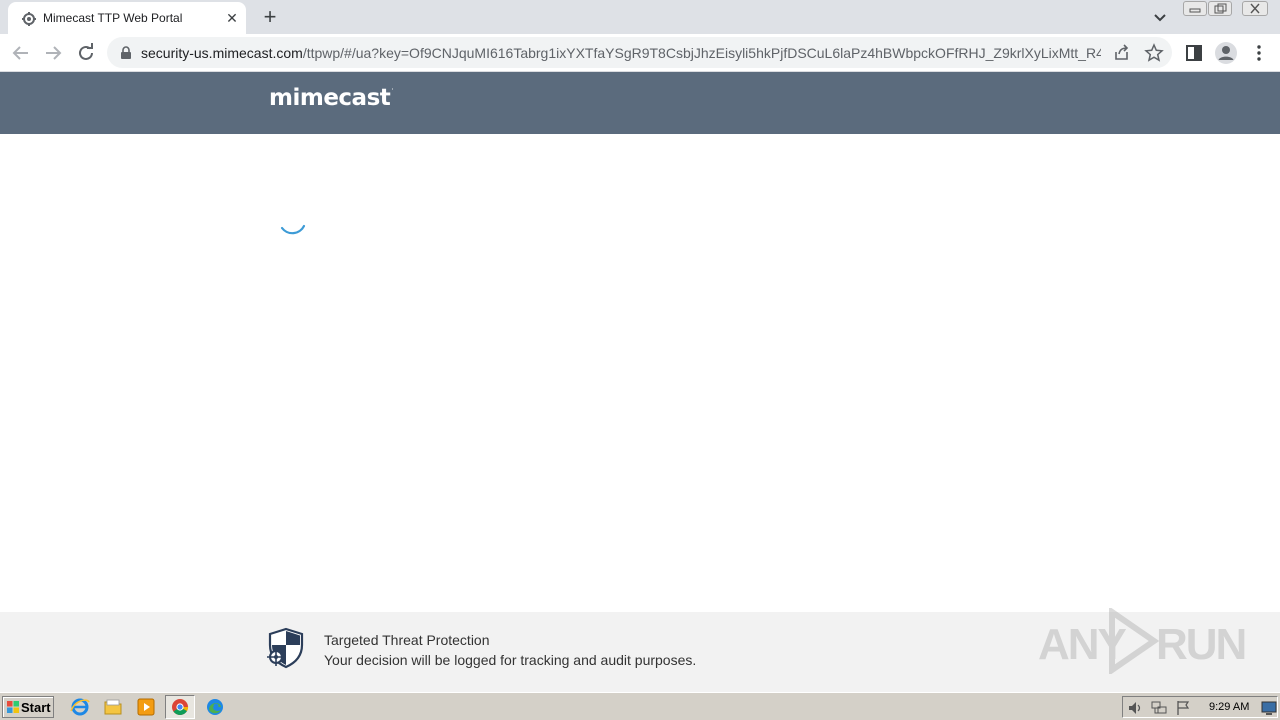  What do you see at coordinates (29, 19) in the screenshot?
I see `mimecast-favicon-icon` at bounding box center [29, 19].